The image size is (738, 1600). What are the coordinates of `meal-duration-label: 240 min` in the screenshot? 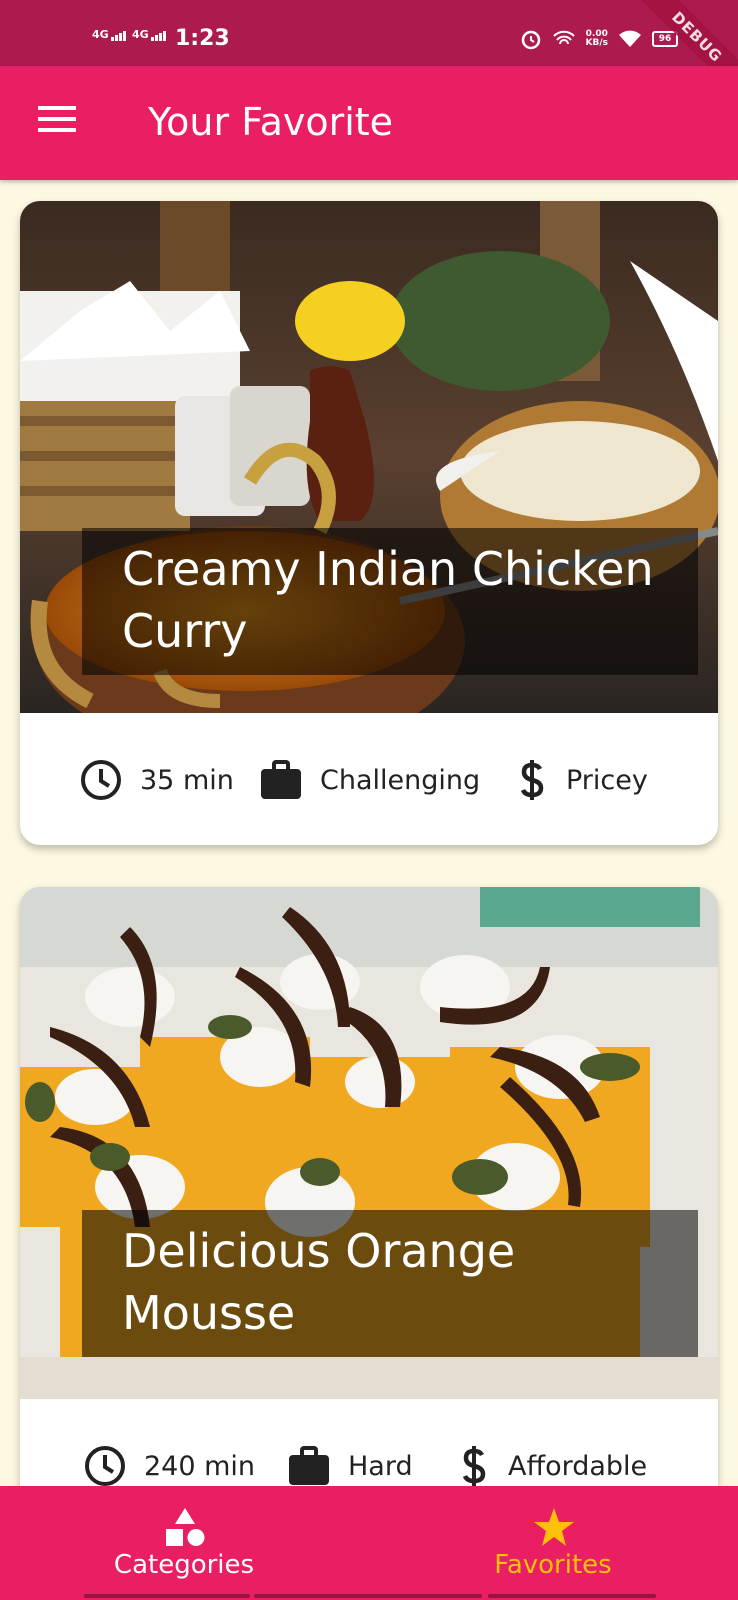 It's located at (200, 1466).